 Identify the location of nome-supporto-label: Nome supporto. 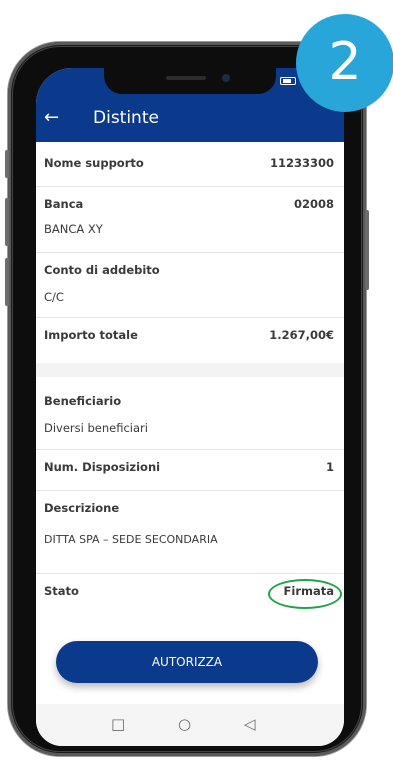
(94, 163).